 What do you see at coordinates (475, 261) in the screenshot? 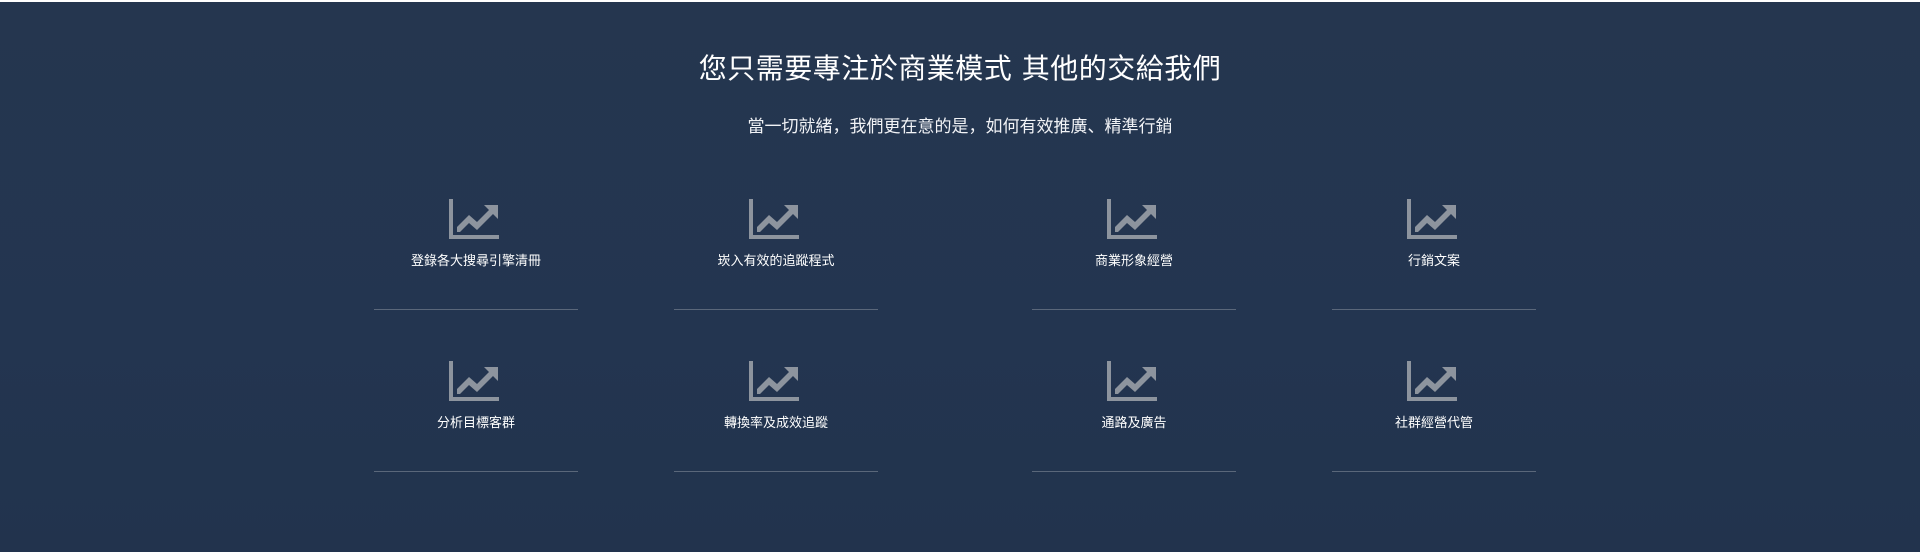
I see `feature-label: 登錄各大搜尋引擎清冊` at bounding box center [475, 261].